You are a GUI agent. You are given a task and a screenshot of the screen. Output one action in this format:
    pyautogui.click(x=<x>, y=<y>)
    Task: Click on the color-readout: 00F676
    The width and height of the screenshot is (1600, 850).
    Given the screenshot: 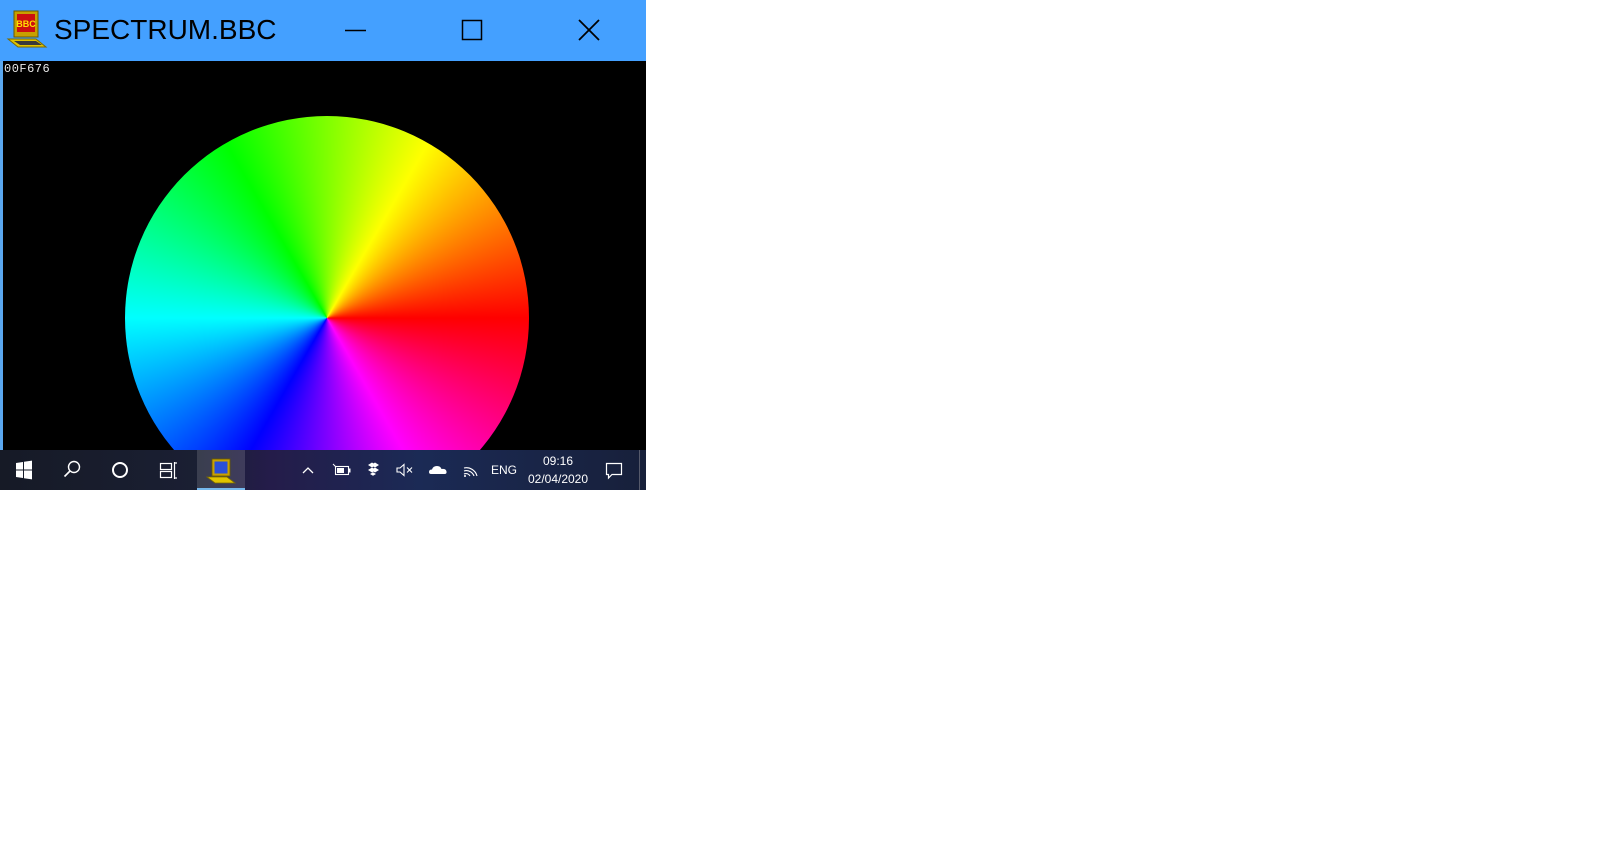 What is the action you would take?
    pyautogui.click(x=27, y=69)
    